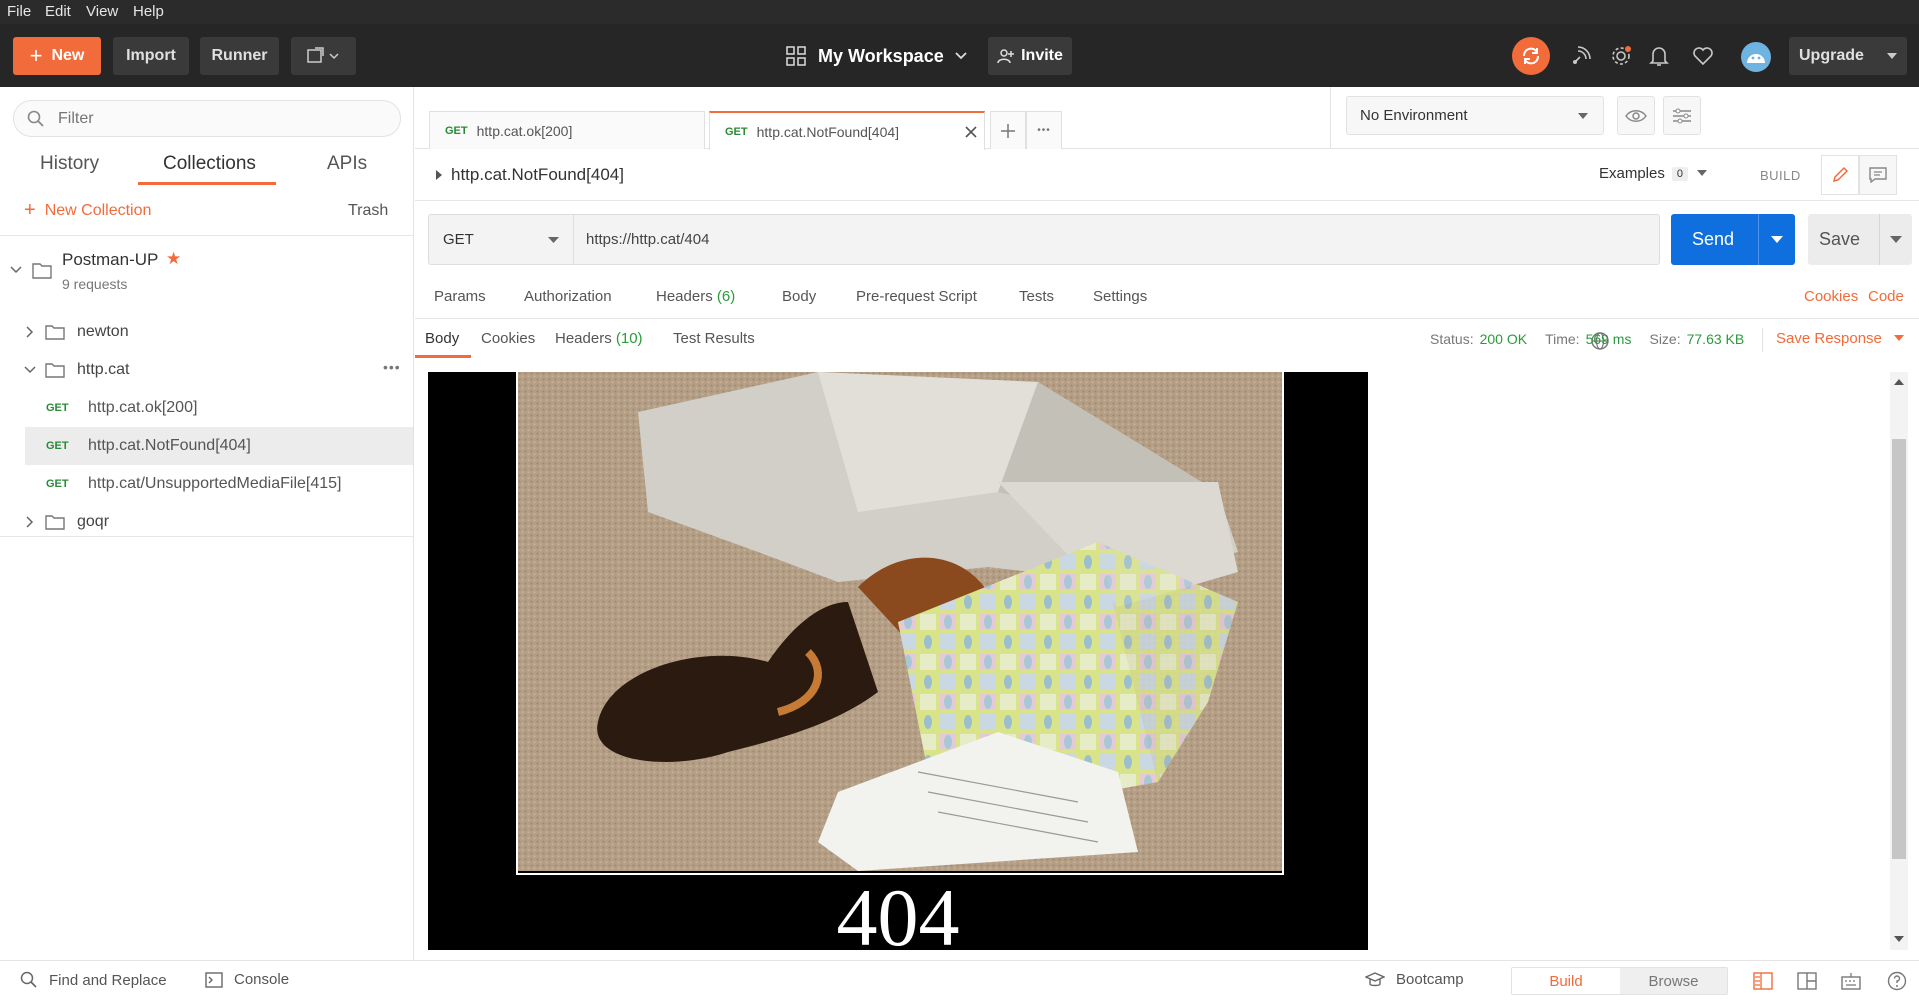  Describe the element at coordinates (103, 369) in the screenshot. I see `folder-label: http.cat` at that location.